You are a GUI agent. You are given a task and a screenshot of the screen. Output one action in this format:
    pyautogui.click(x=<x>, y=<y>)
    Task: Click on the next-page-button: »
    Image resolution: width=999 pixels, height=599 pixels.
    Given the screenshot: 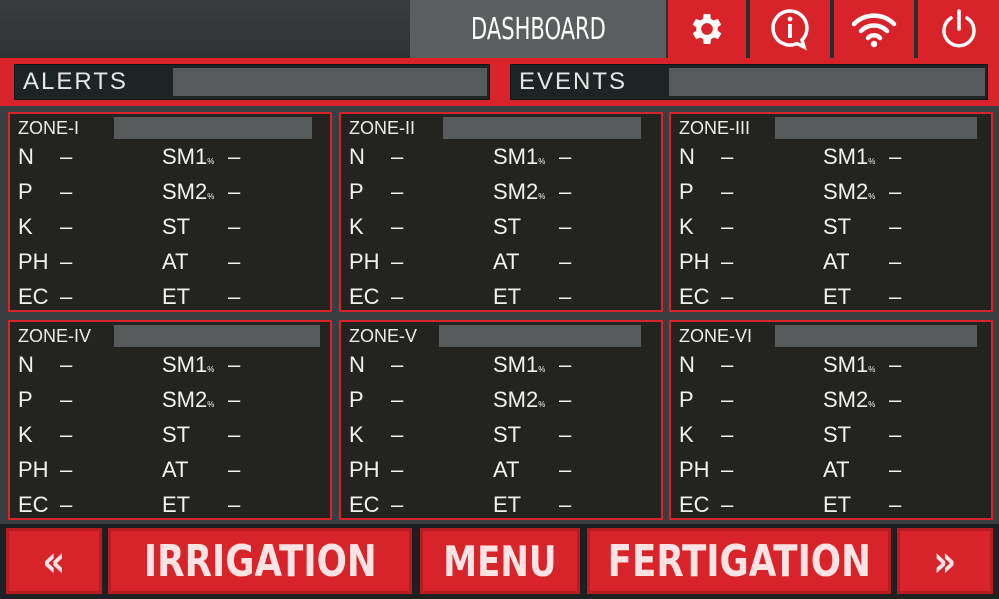 What is the action you would take?
    pyautogui.click(x=945, y=561)
    